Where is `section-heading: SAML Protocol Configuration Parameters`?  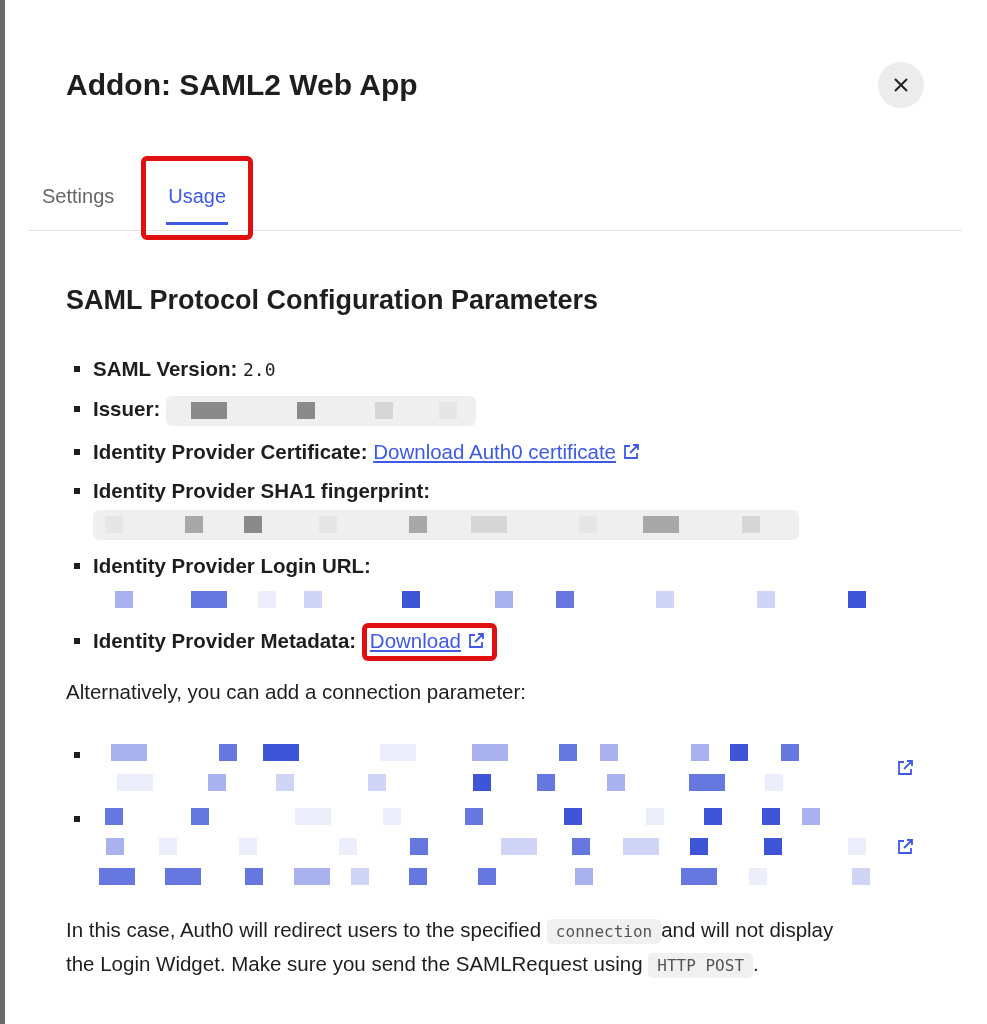
section-heading: SAML Protocol Configuration Parameters is located at coordinates (333, 300).